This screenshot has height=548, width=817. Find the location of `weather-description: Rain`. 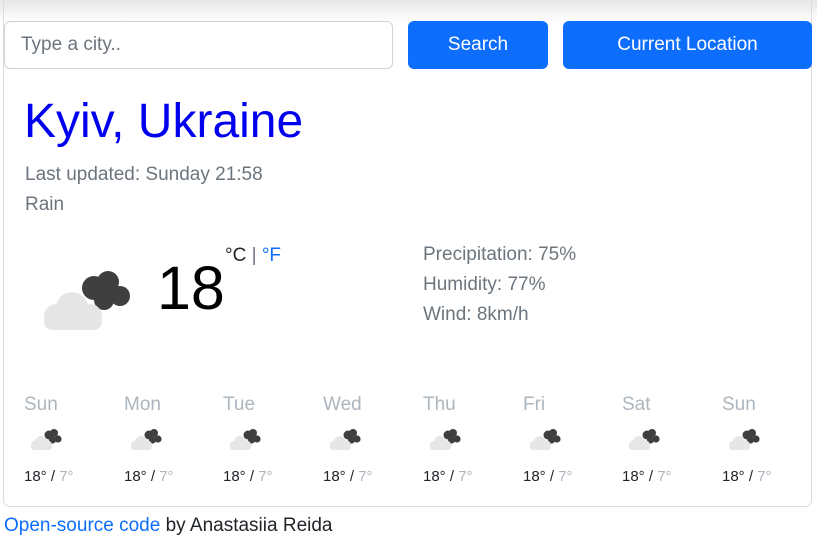

weather-description: Rain is located at coordinates (45, 204).